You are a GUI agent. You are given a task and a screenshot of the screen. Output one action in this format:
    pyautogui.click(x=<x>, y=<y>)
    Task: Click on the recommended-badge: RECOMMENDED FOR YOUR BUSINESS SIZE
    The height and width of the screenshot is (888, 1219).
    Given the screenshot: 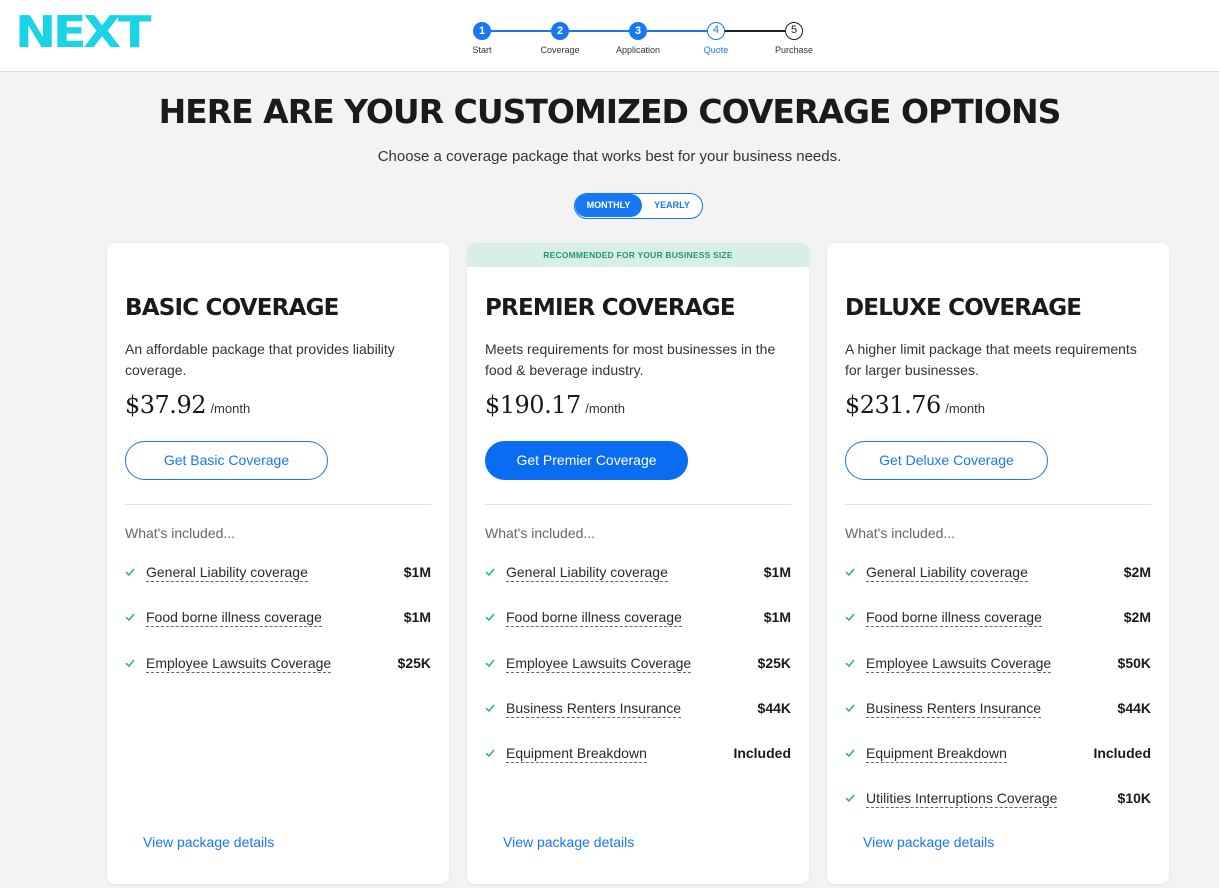 What is the action you would take?
    pyautogui.click(x=638, y=255)
    